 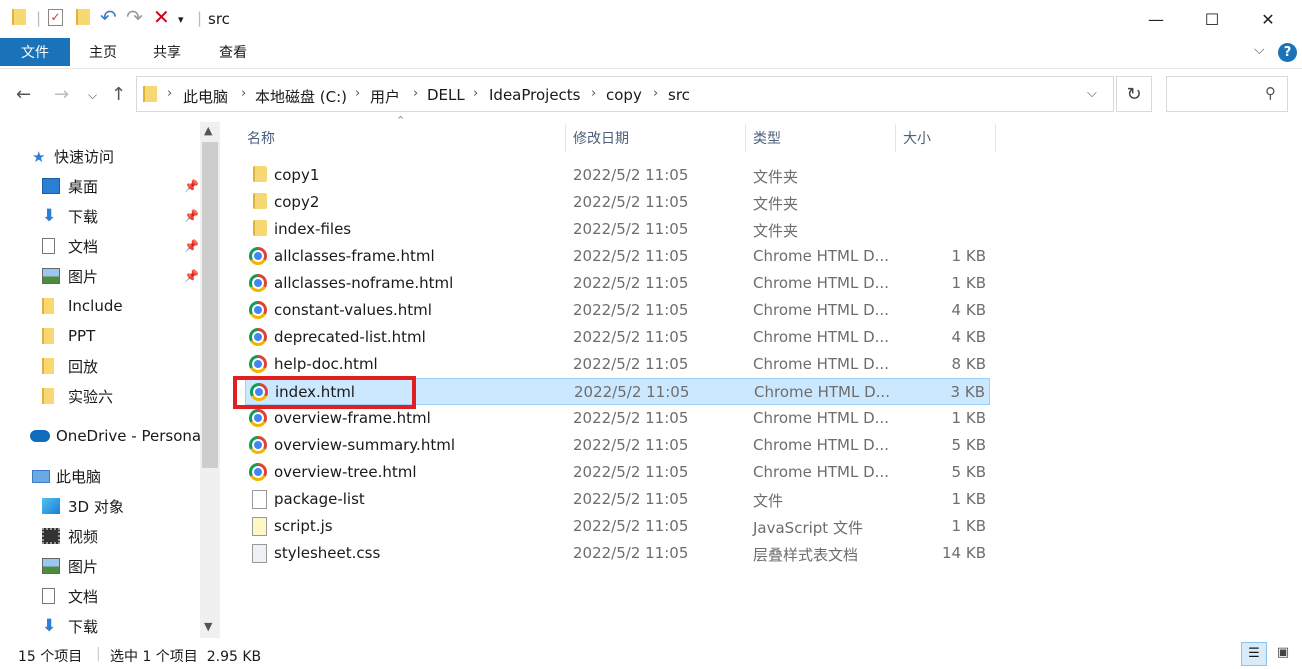 I want to click on breadcrumb-copy: copy, so click(x=624, y=95).